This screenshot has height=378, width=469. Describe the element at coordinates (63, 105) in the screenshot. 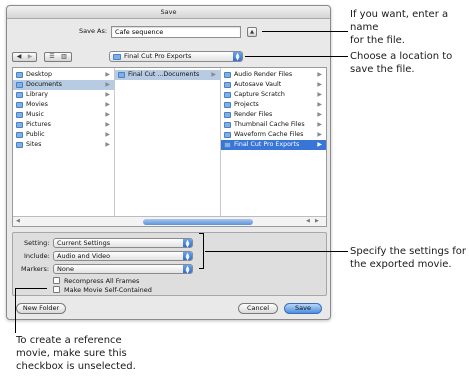

I see `list-item: Movies ▶` at that location.